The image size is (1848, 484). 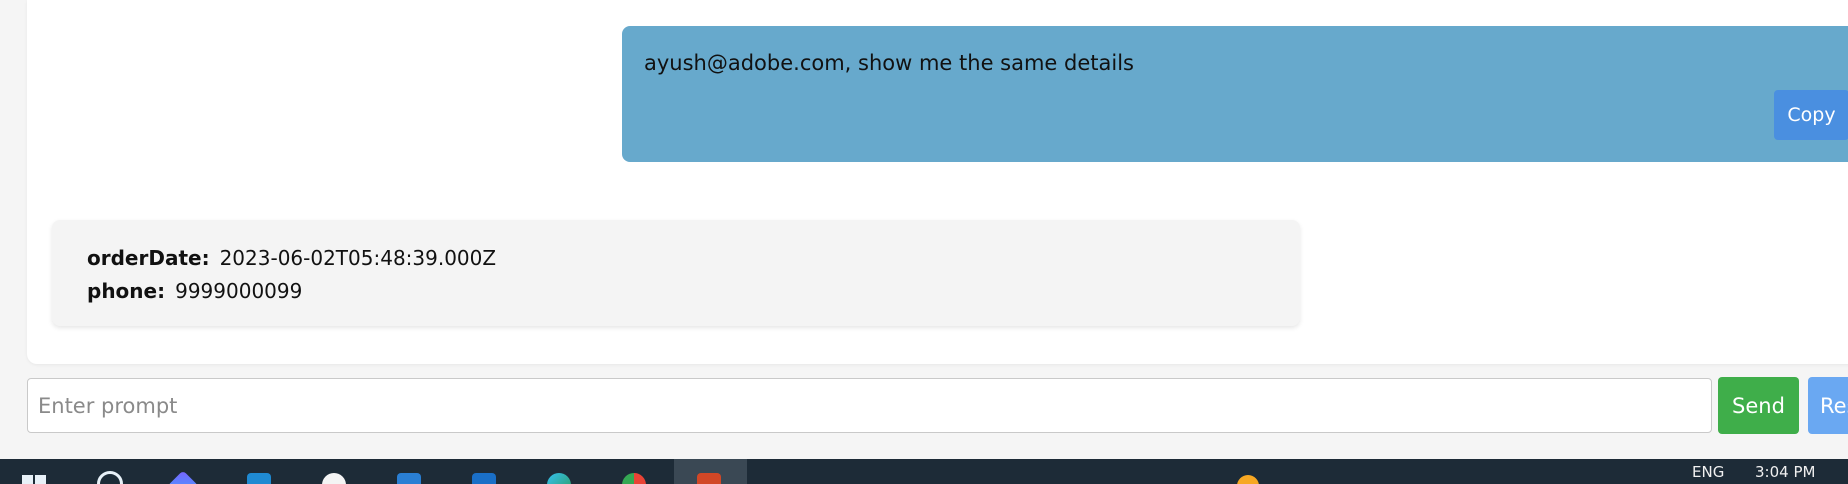 I want to click on edge-icon, so click(x=559, y=478).